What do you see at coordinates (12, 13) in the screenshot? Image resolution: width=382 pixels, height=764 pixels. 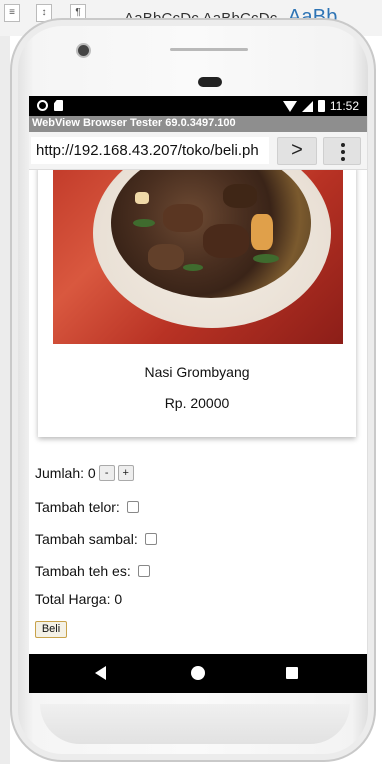 I see `list-icon: ≡` at bounding box center [12, 13].